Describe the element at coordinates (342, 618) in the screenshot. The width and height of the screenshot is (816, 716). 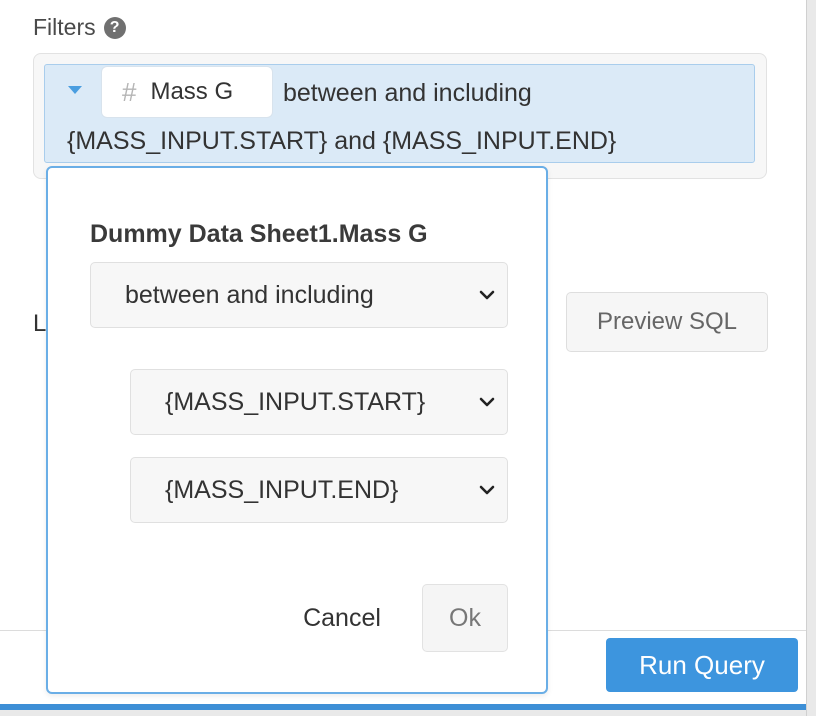
I see `cancel-button: Cancel` at that location.